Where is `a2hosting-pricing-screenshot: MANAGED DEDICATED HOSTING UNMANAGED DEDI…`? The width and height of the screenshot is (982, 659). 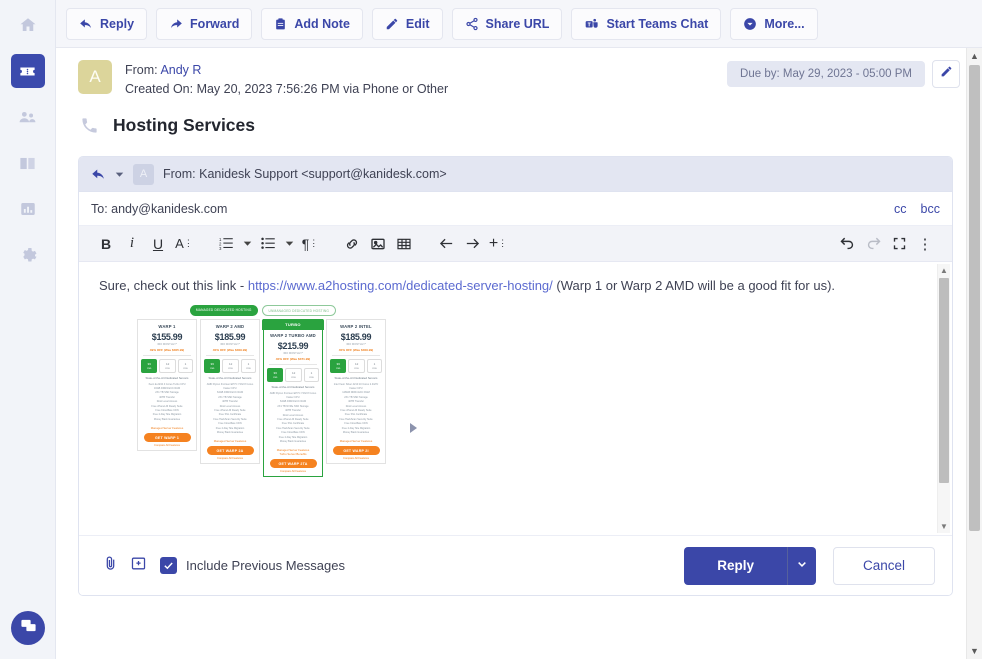 a2hosting-pricing-screenshot: MANAGED DEDICATED HOSTING UNMANAGED DEDI… is located at coordinates (277, 391).